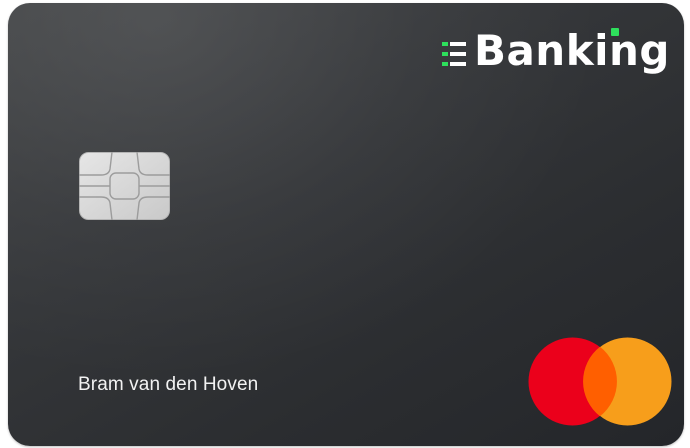 The image size is (690, 448). I want to click on brand-name: Banking, so click(571, 50).